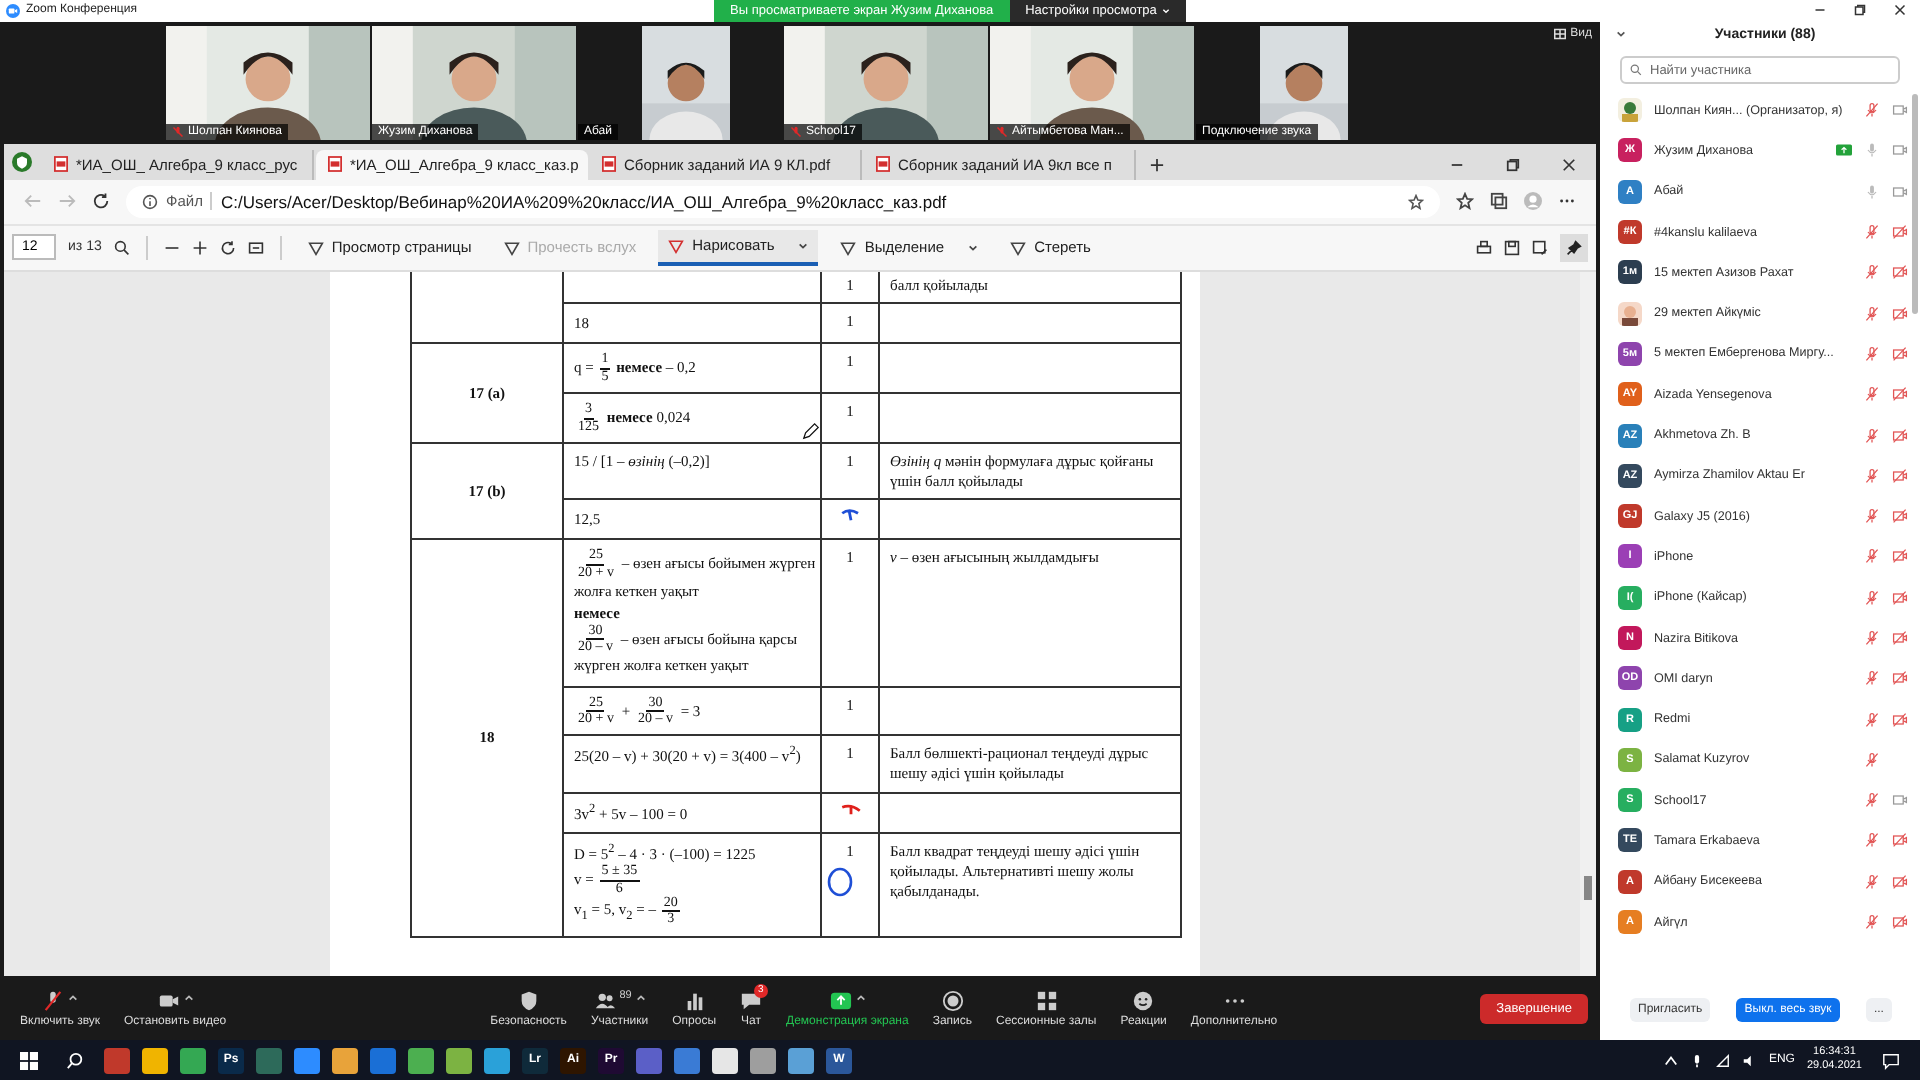 This screenshot has height=1080, width=1920. What do you see at coordinates (1749, 1060) in the screenshot?
I see `speaker-icon` at bounding box center [1749, 1060].